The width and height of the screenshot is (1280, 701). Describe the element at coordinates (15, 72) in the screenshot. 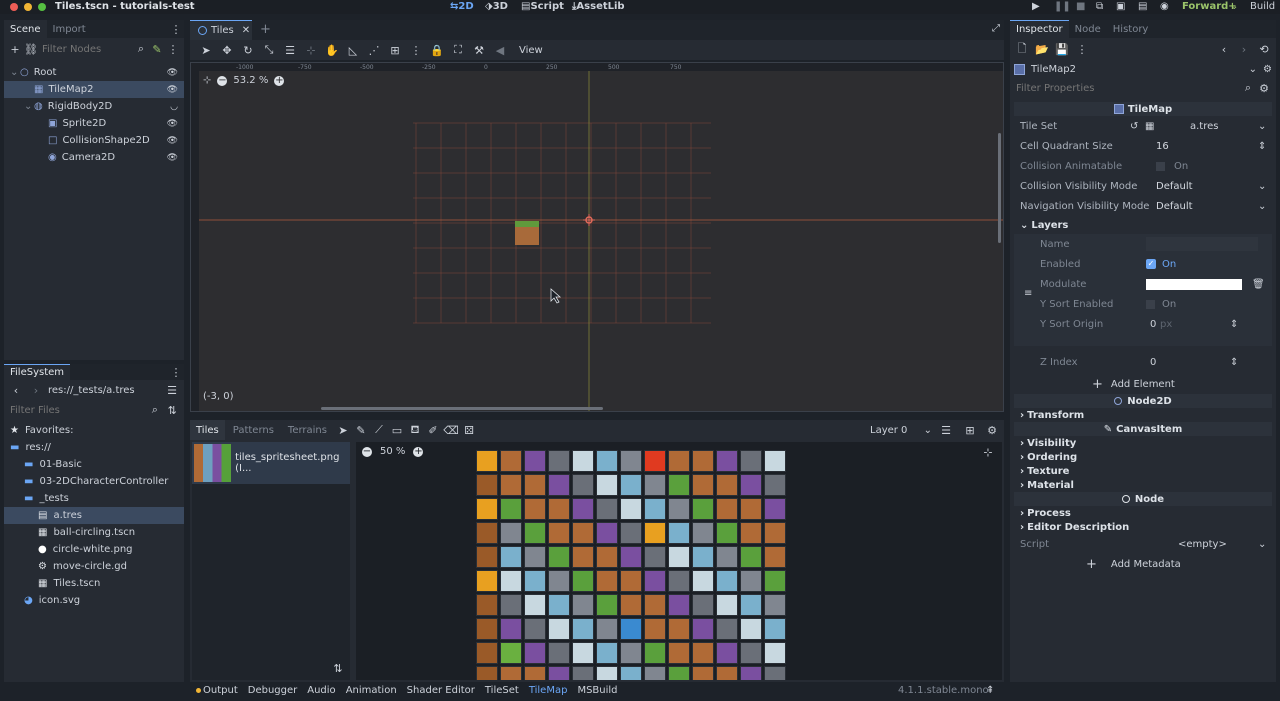

I see `expand-icon: ⌄` at that location.